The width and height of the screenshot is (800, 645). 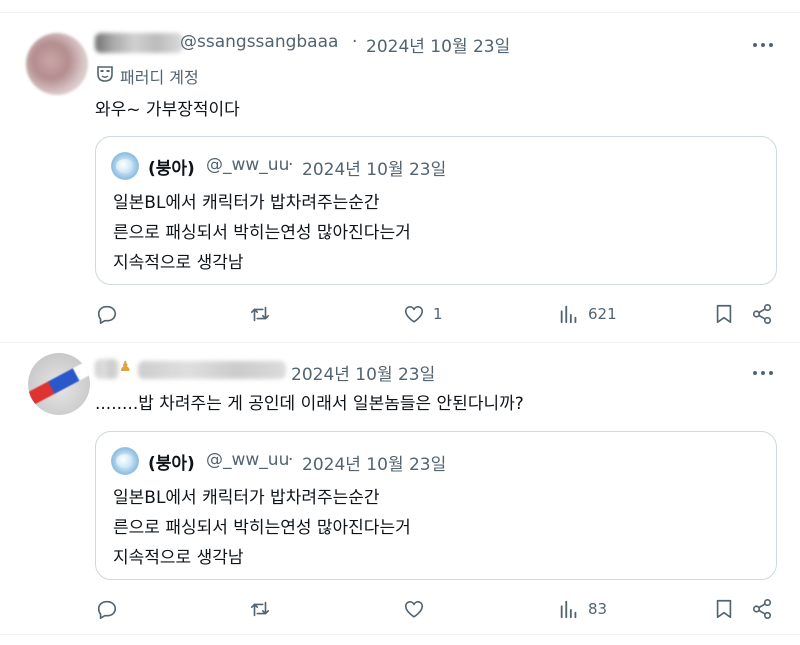 What do you see at coordinates (400, 634) in the screenshot?
I see `divider` at bounding box center [400, 634].